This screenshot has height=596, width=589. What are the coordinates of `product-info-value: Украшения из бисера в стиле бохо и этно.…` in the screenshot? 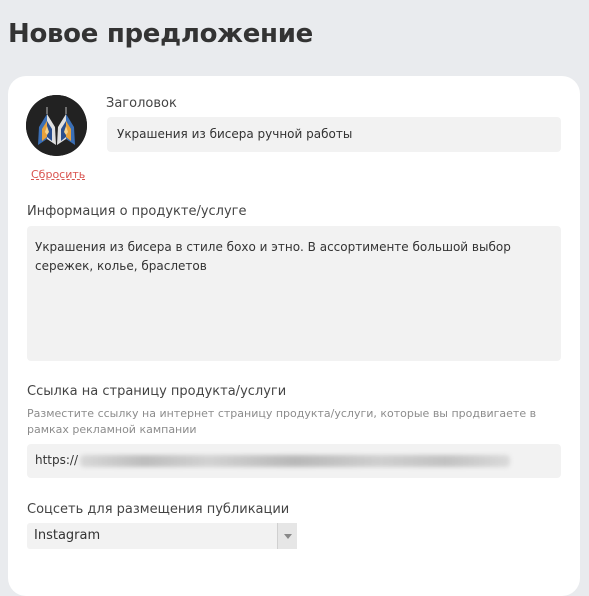 It's located at (273, 256).